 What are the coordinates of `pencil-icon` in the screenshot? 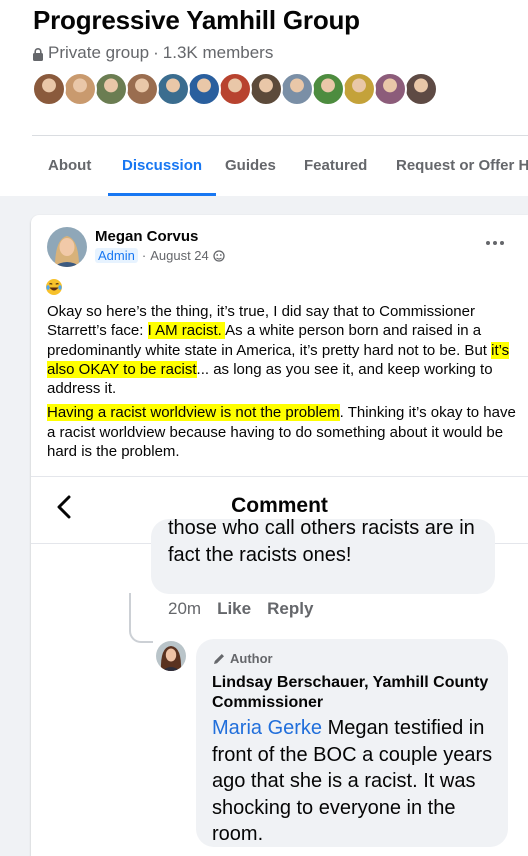 It's located at (219, 658).